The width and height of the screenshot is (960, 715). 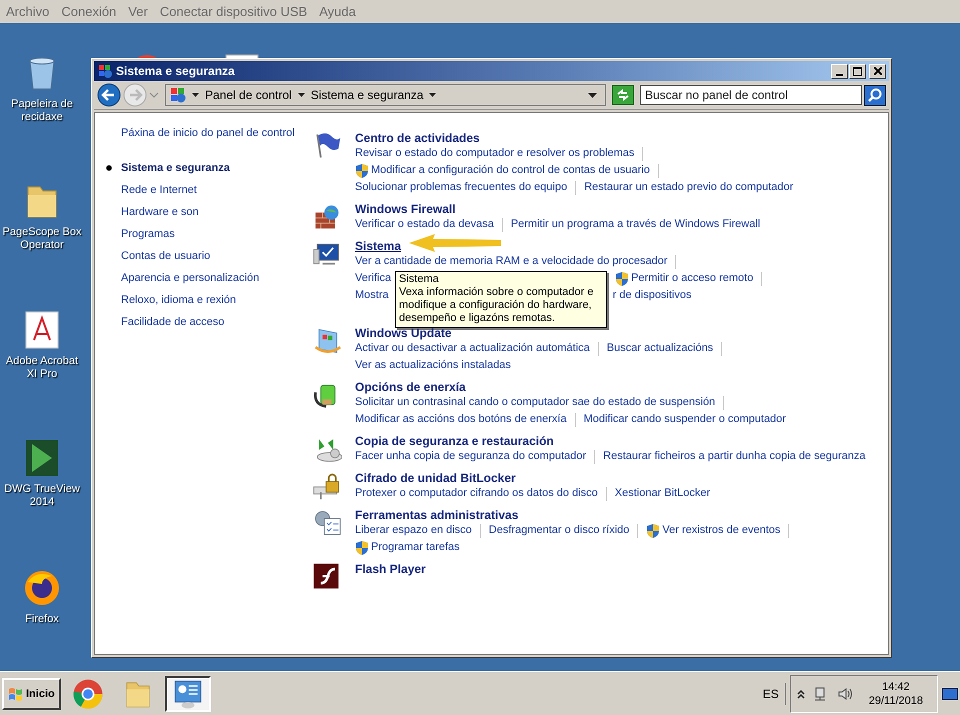 I want to click on task-link: Ver a cantidade de memoria RAM e a velocidade do procesador, so click(x=511, y=261).